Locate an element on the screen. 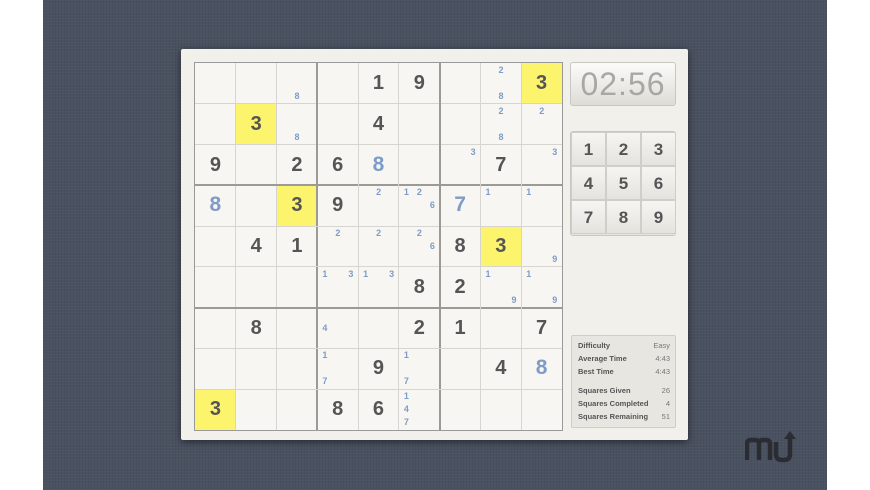 The width and height of the screenshot is (870, 490). stat-row: Squares Completed 4 is located at coordinates (624, 404).